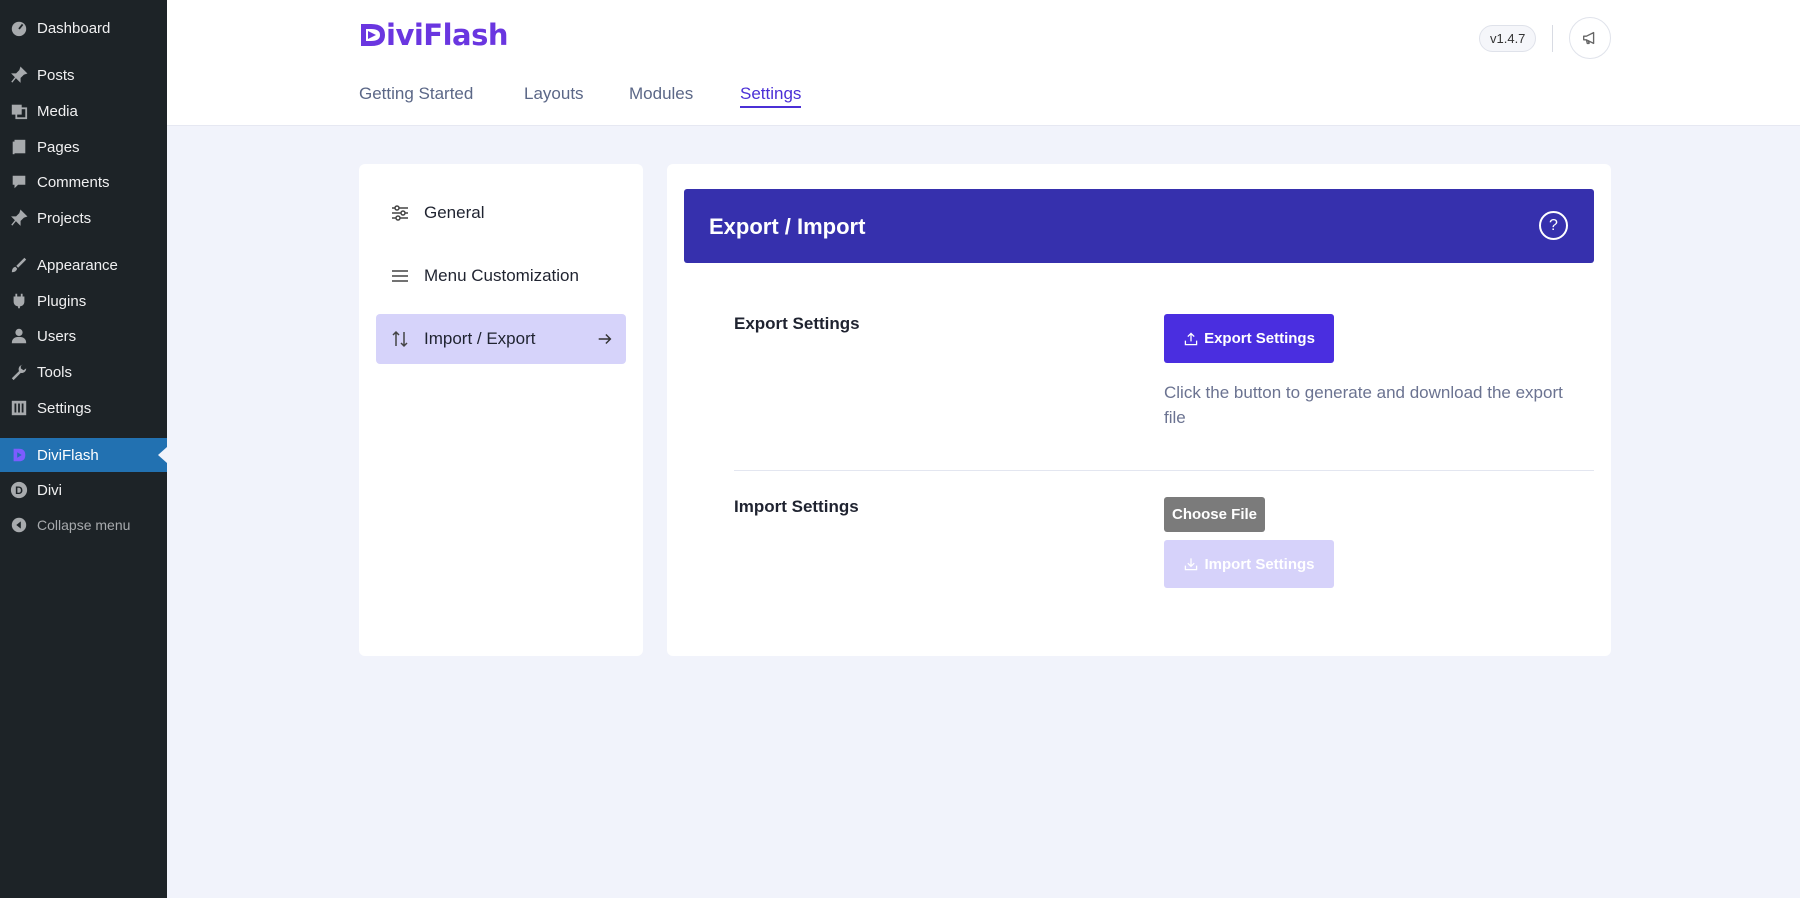 The height and width of the screenshot is (898, 1800). What do you see at coordinates (373, 35) in the screenshot?
I see `diviflash-logo-mark` at bounding box center [373, 35].